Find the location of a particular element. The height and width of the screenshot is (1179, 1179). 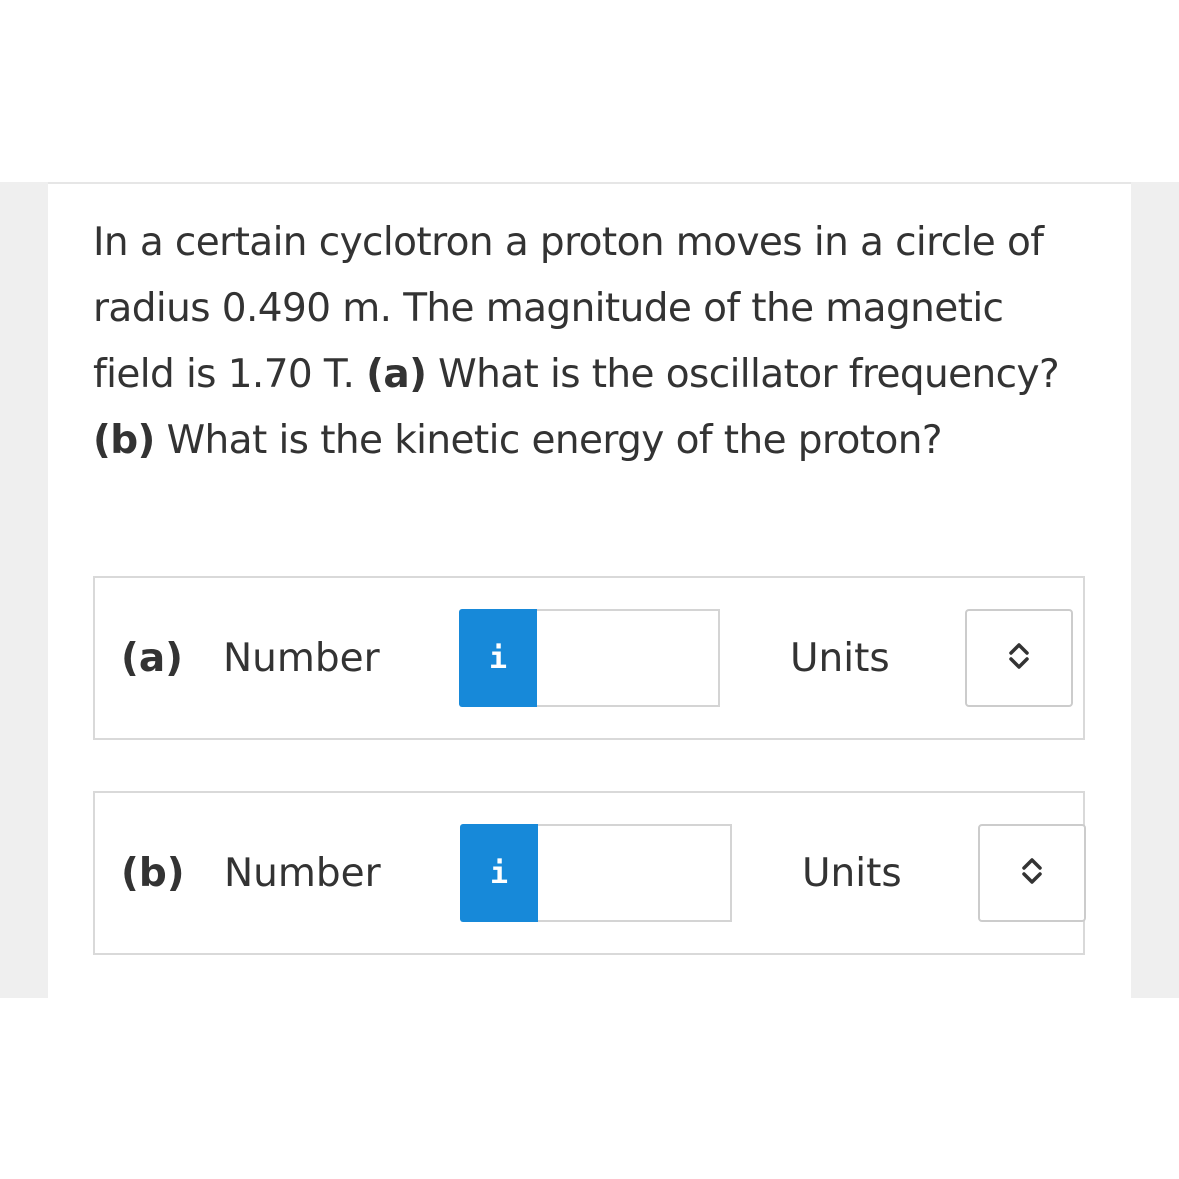

units-label-b: Units is located at coordinates (852, 873).